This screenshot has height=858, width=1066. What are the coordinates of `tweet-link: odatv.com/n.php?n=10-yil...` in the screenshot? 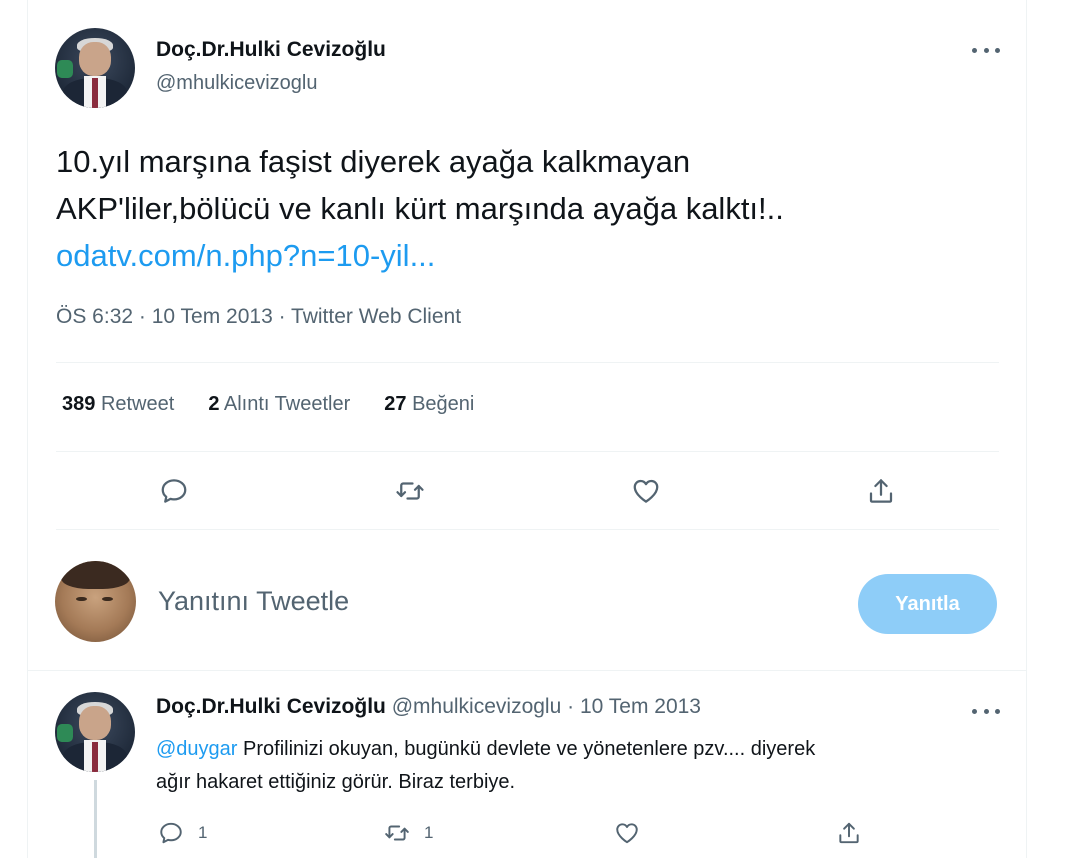 It's located at (526, 255).